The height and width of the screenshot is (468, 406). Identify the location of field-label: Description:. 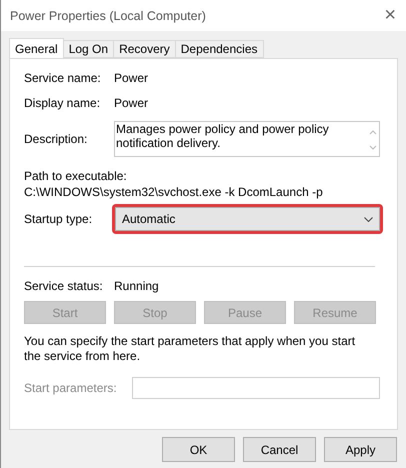
(56, 139).